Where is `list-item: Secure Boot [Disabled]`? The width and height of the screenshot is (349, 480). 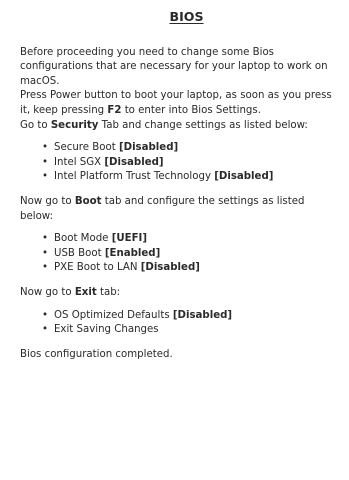
list-item: Secure Boot [Disabled] is located at coordinates (189, 148).